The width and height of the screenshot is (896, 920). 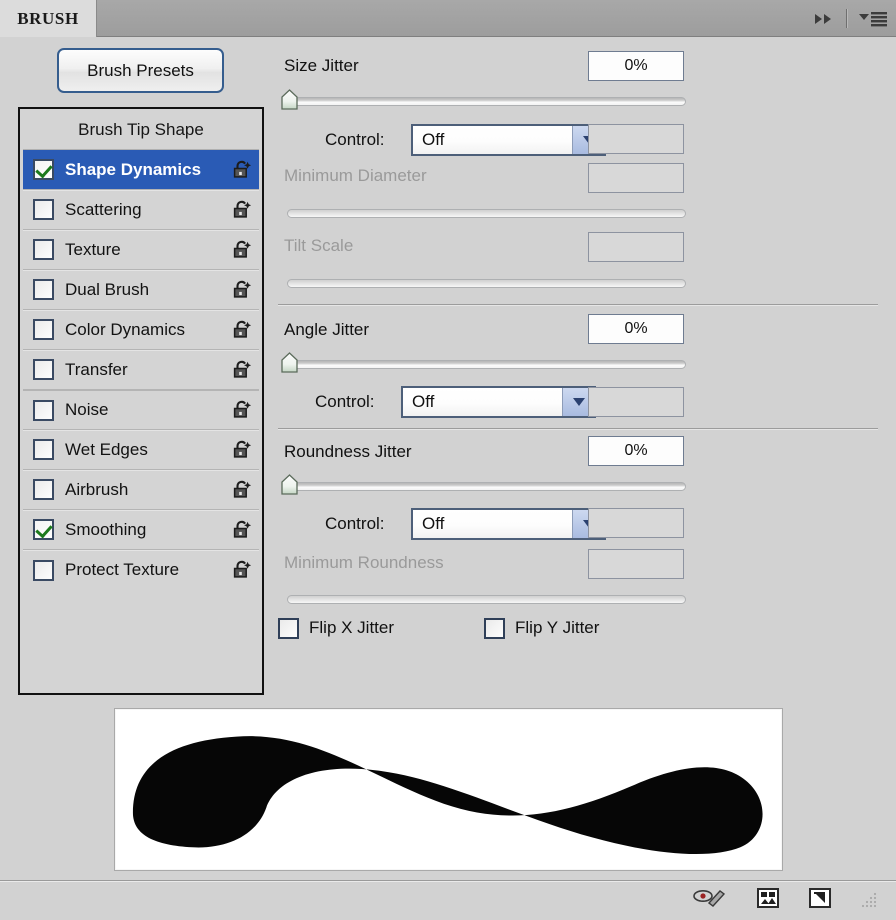 What do you see at coordinates (636, 247) in the screenshot?
I see `tilt-scale-value` at bounding box center [636, 247].